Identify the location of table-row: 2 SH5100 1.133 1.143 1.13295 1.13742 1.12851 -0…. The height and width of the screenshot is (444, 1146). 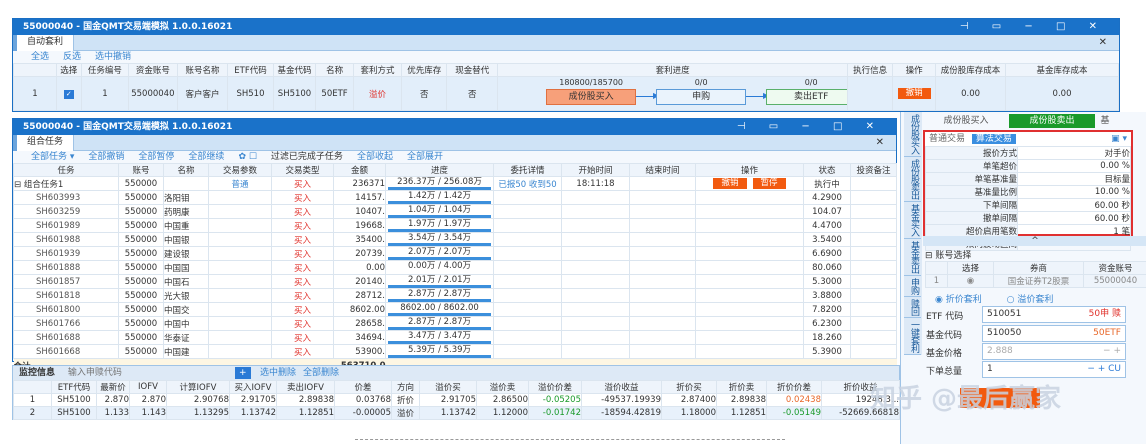
(456, 413).